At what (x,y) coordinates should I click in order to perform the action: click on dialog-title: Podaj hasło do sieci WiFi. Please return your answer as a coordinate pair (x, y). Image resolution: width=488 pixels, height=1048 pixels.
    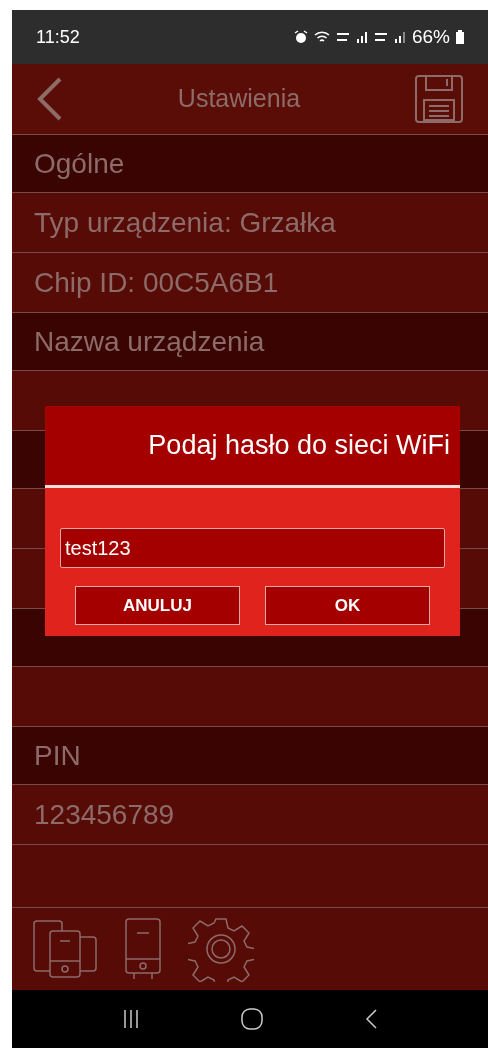
    Looking at the image, I should click on (299, 446).